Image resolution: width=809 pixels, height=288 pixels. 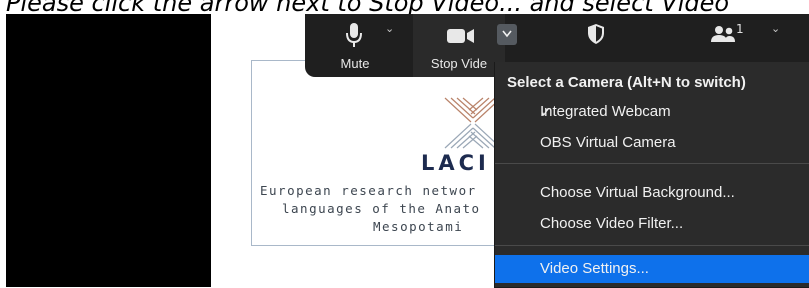 I want to click on chevron-down-icon, so click(x=507, y=34).